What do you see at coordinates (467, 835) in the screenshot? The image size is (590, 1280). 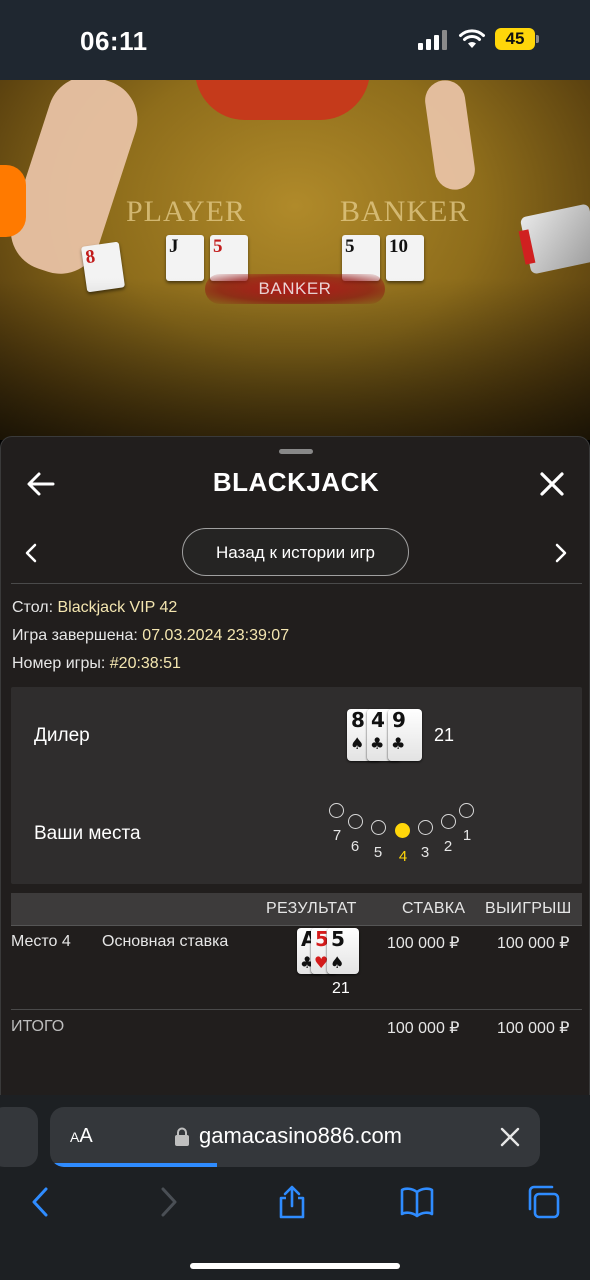 I see `seat-number: 1` at bounding box center [467, 835].